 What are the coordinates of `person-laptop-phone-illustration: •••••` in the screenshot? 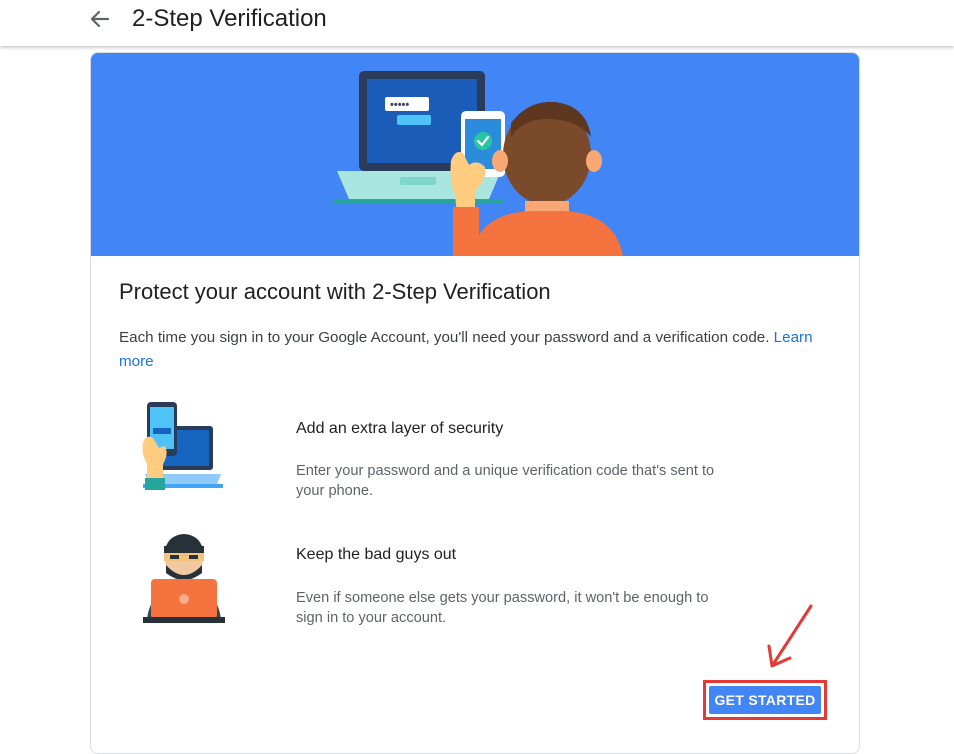 It's located at (478, 163).